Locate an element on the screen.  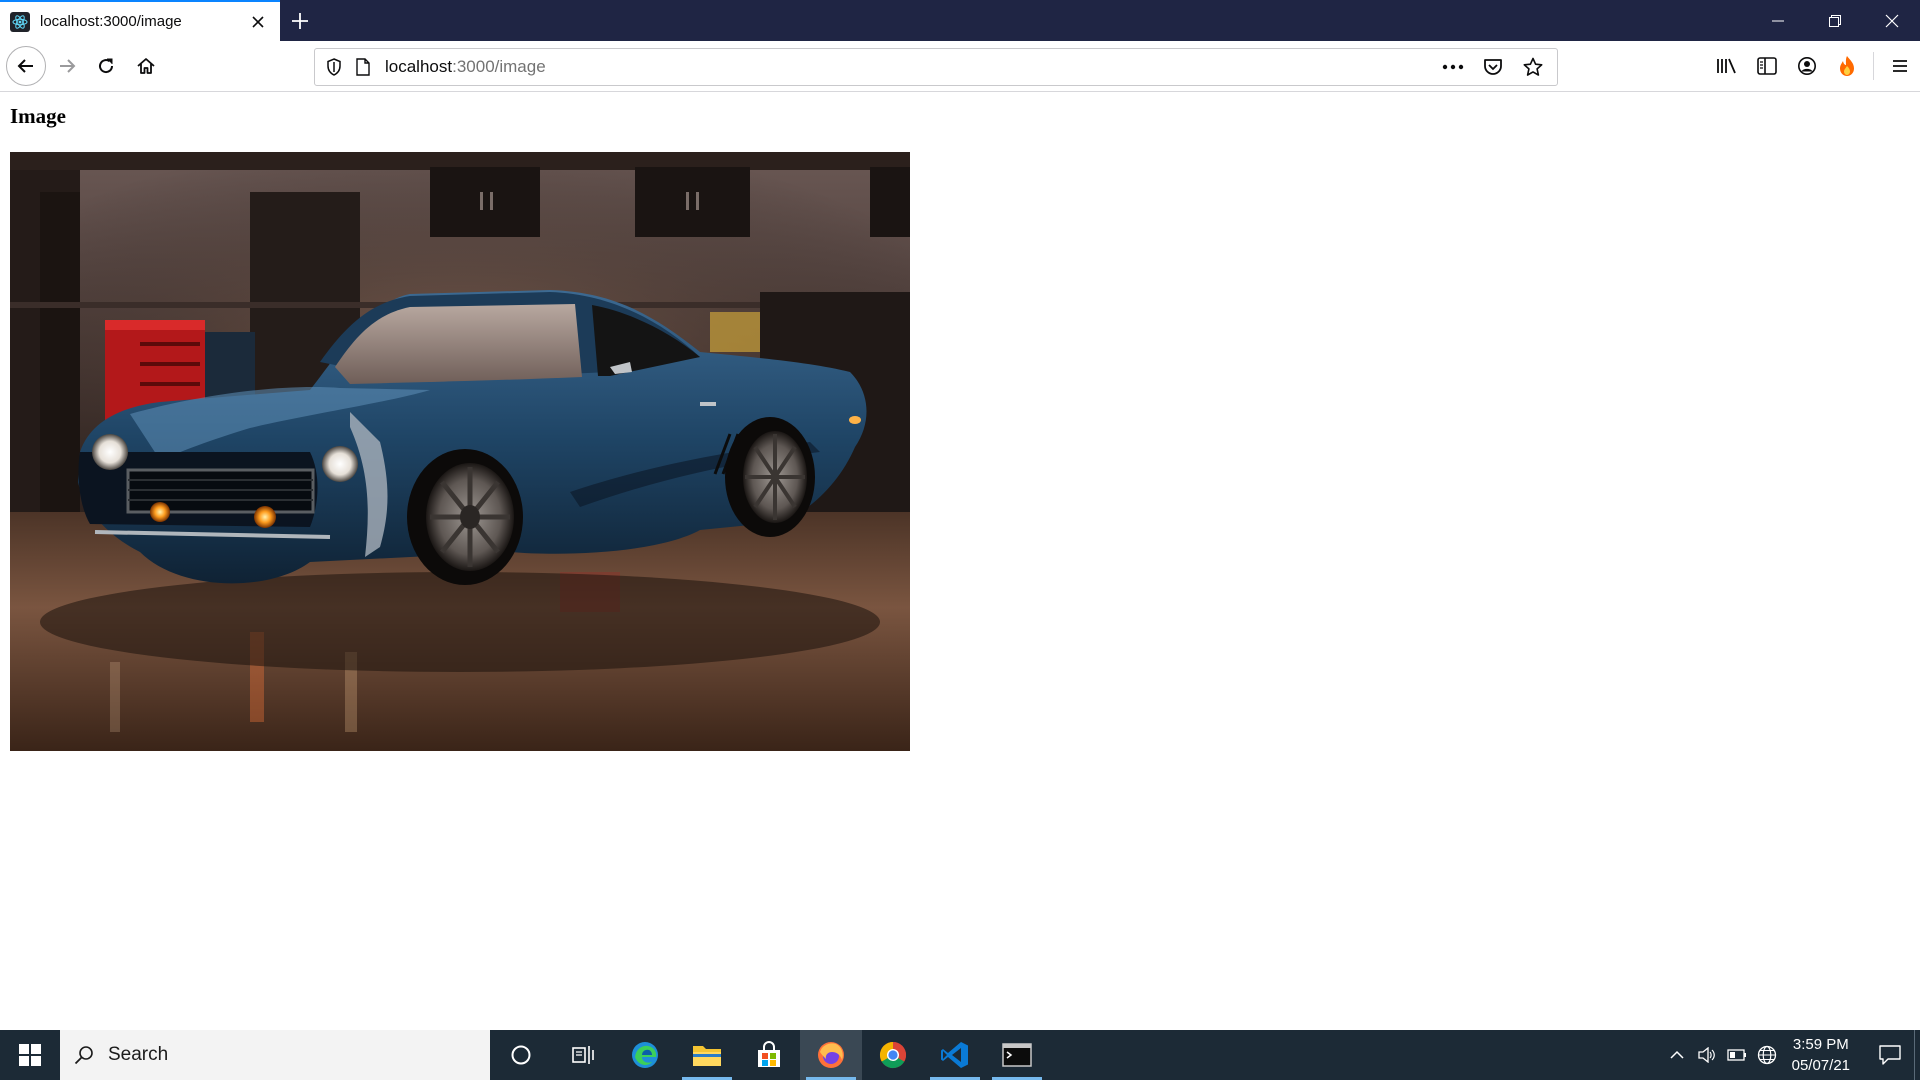
sidebar-button is located at coordinates (1767, 66).